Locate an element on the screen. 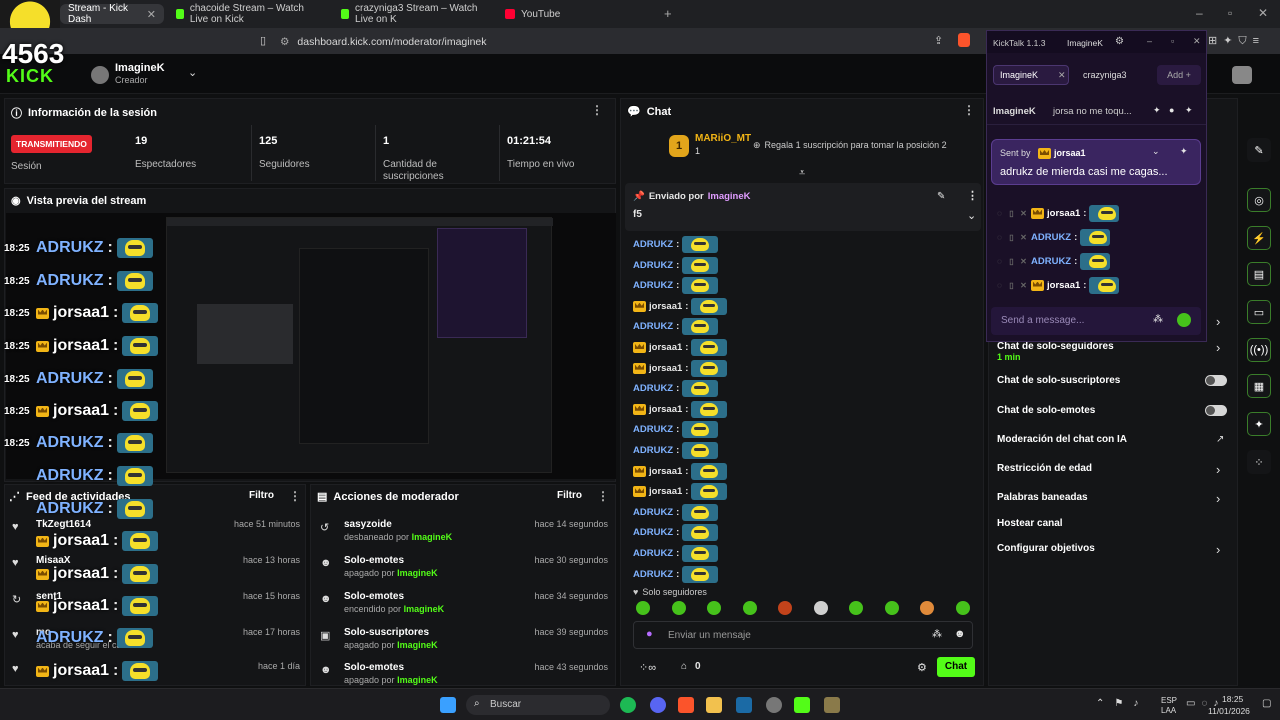  chat-input: ● Enviar un mensaje ⁂ ☻ is located at coordinates (803, 635).